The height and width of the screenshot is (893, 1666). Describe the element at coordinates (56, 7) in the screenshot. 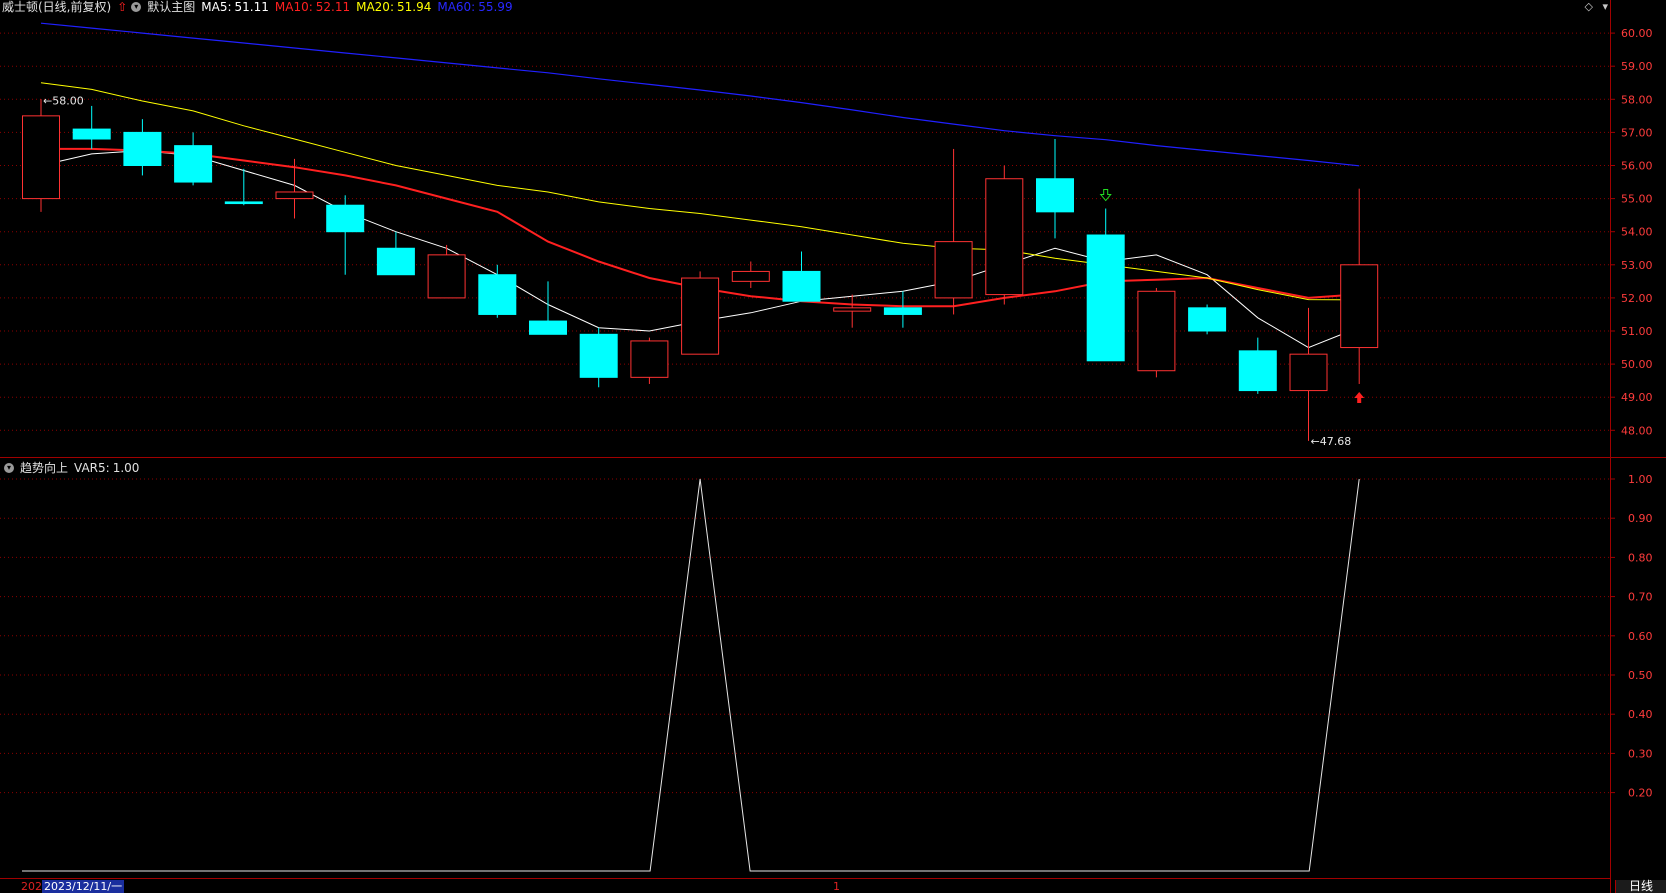

I see `stock-title: 威士顿(日线,前复权)` at that location.